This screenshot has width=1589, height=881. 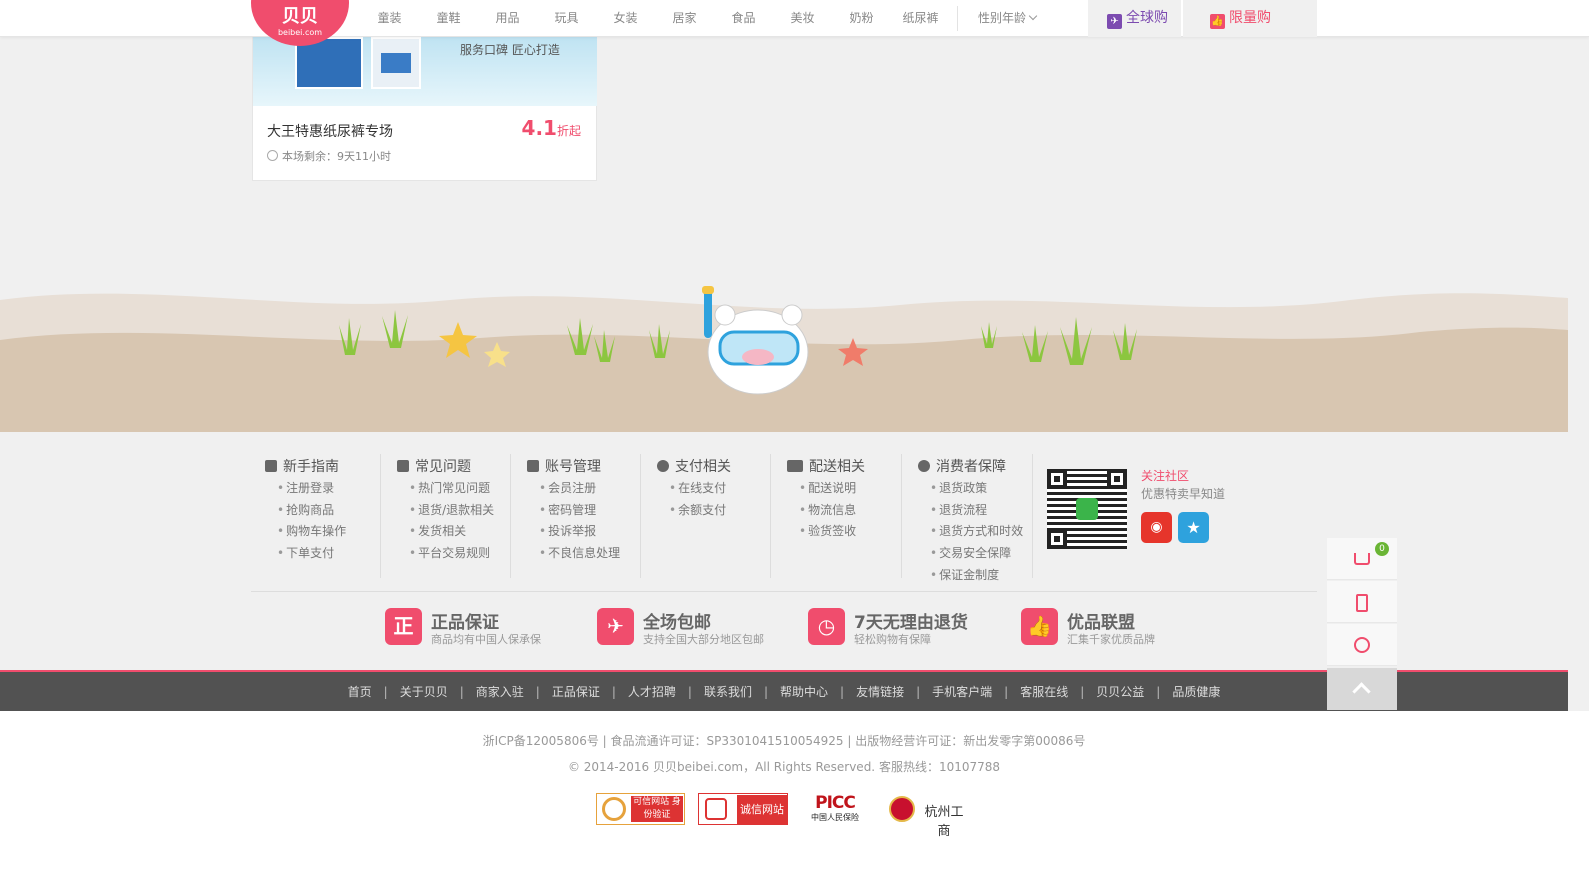 I want to click on discount-value: 4.1, so click(x=539, y=128).